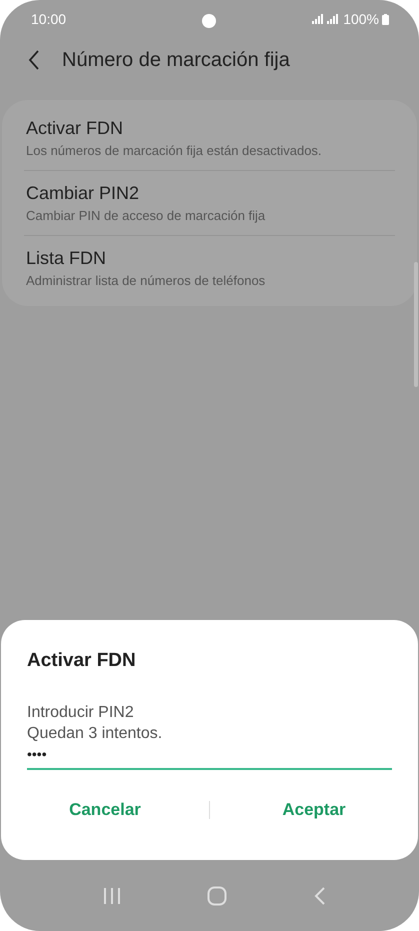  I want to click on item-title: Activar FDN, so click(75, 128).